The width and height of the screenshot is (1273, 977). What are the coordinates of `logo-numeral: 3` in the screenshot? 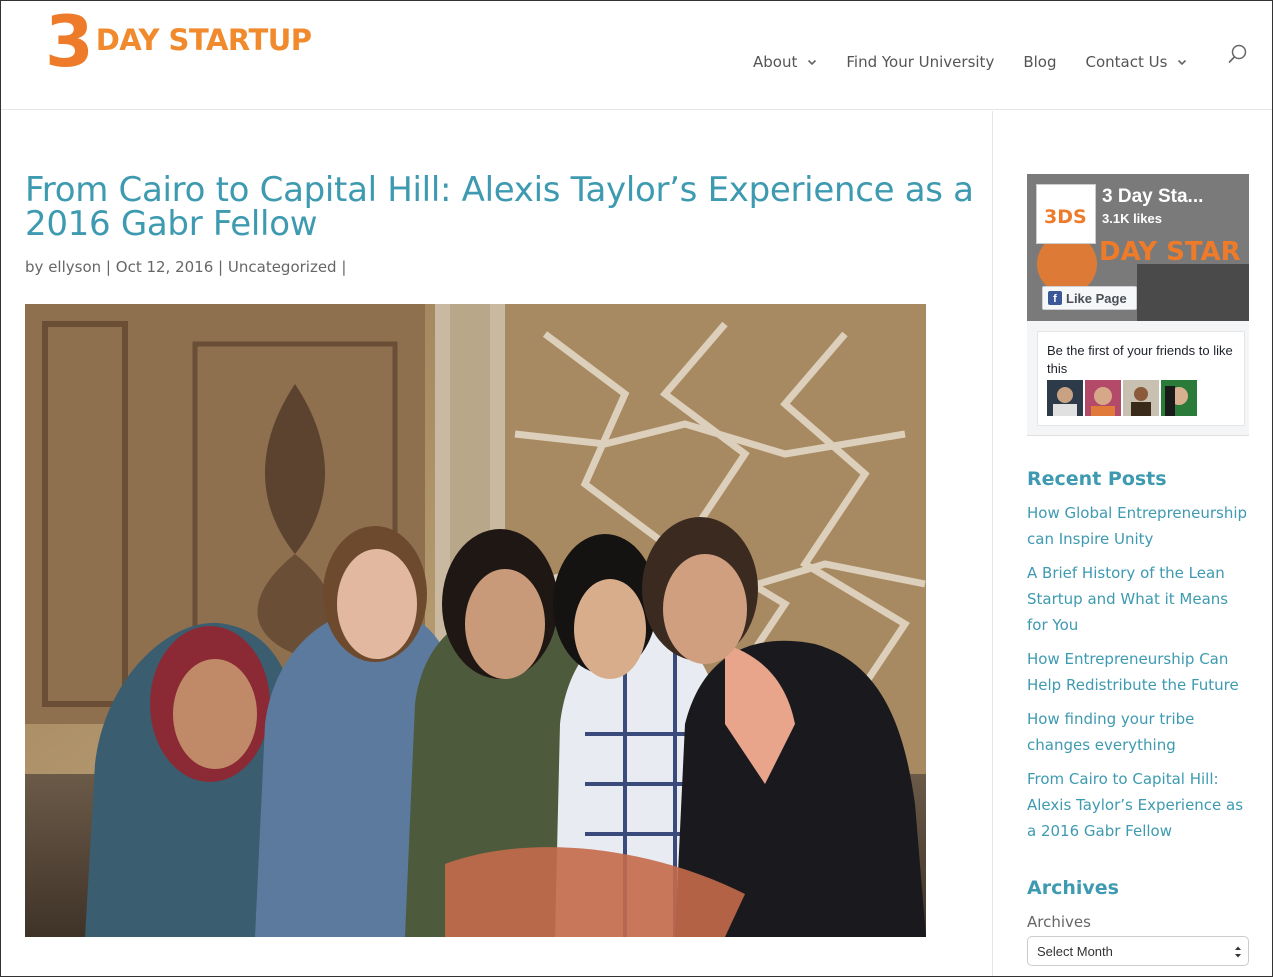 It's located at (69, 42).